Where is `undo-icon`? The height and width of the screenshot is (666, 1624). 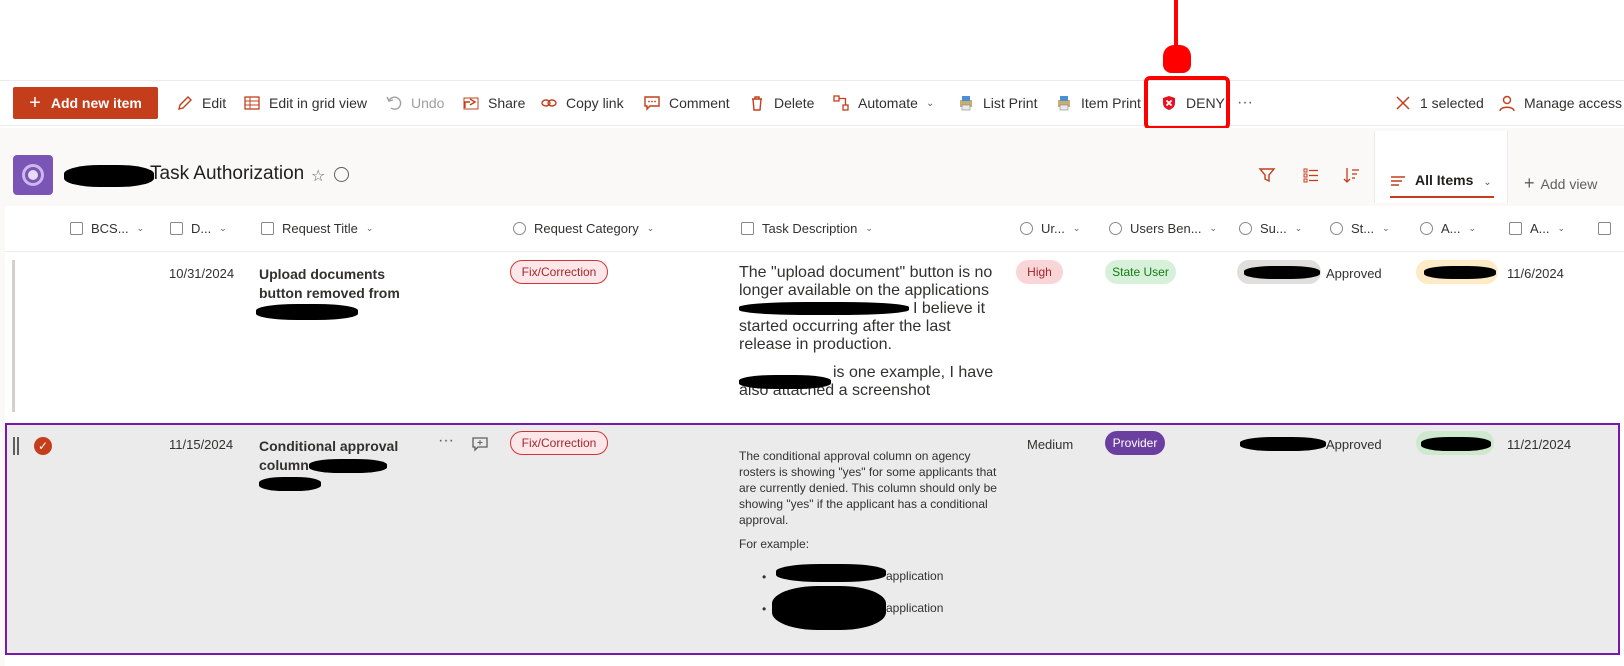 undo-icon is located at coordinates (394, 103).